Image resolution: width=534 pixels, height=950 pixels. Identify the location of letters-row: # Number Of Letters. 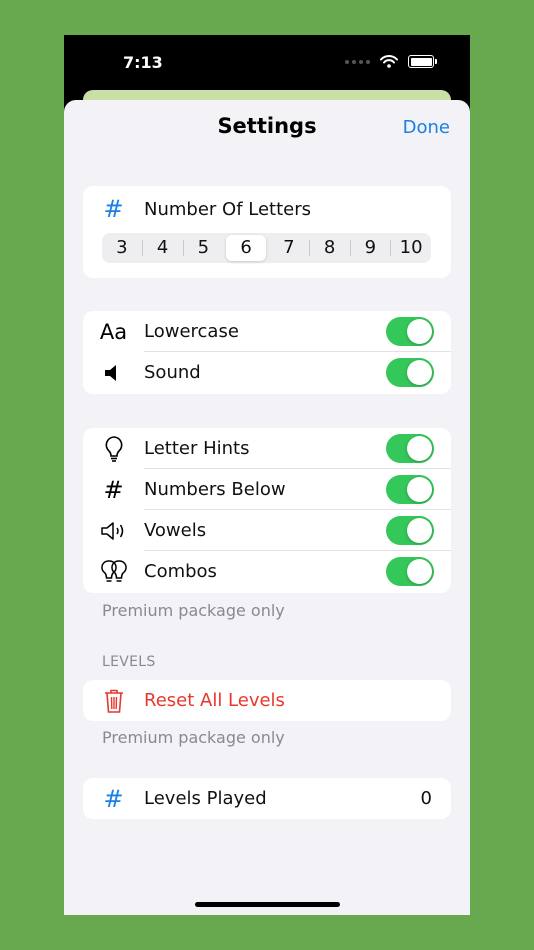
(267, 209).